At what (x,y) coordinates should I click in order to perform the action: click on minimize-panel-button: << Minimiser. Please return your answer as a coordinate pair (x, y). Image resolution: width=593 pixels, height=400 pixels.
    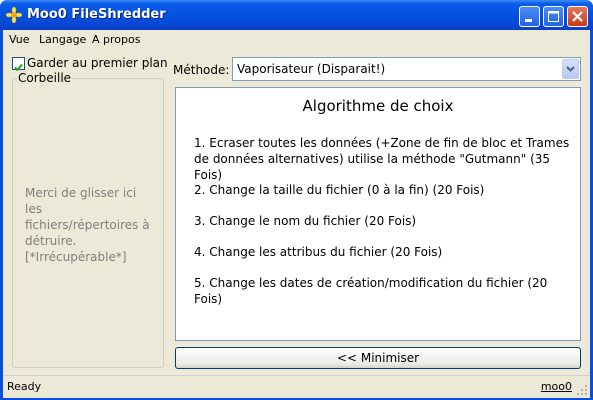
    Looking at the image, I should click on (378, 358).